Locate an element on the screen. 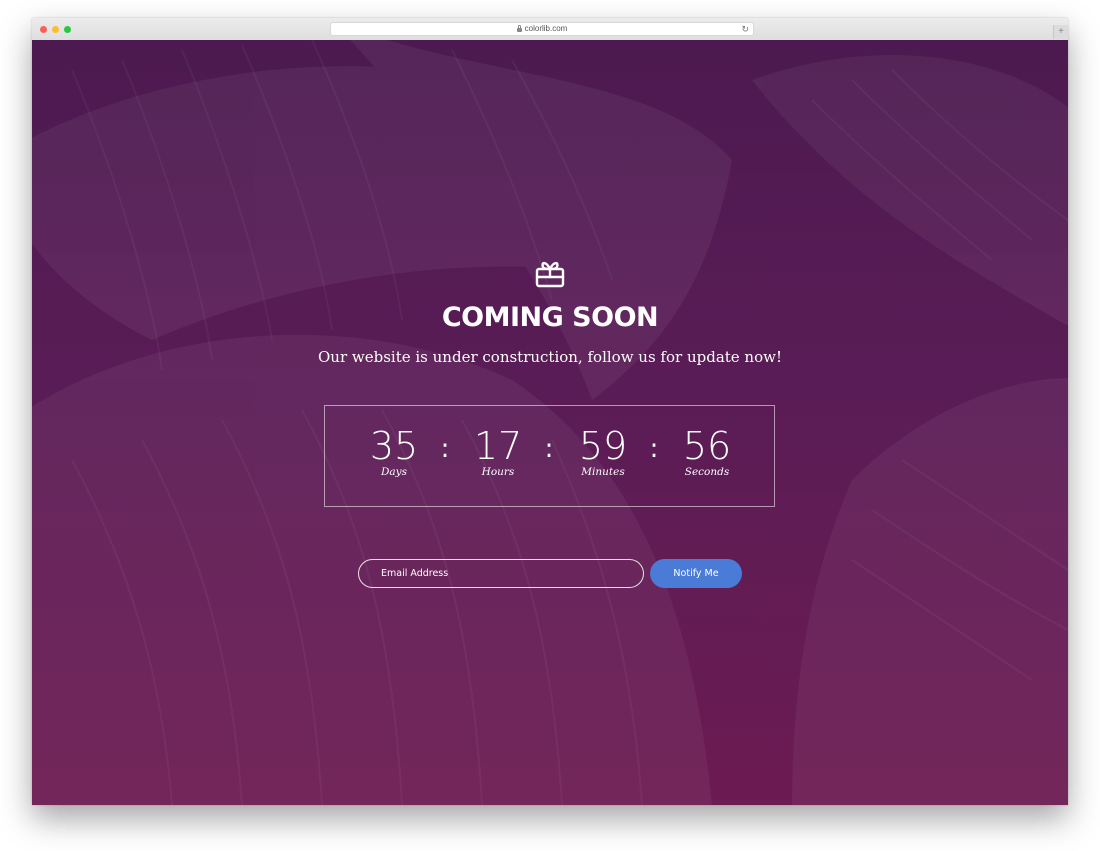 The image size is (1100, 851). browser-toolbar: colorlib.com ↻ + is located at coordinates (550, 29).